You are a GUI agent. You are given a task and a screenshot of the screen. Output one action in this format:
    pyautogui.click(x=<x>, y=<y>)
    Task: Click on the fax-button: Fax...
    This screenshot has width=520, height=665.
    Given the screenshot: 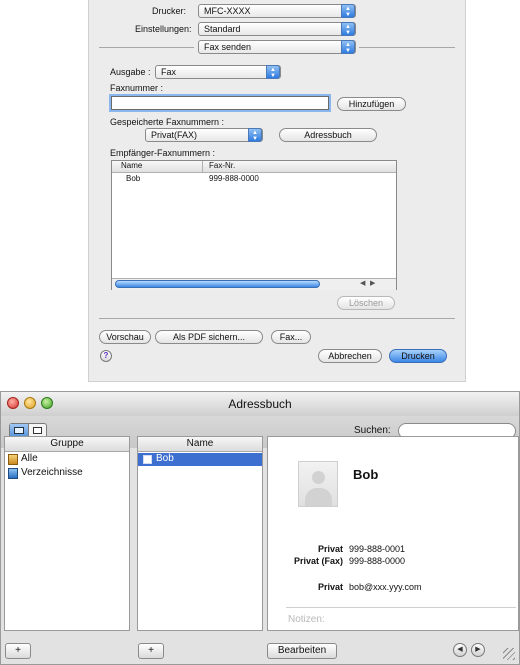 What is the action you would take?
    pyautogui.click(x=291, y=337)
    